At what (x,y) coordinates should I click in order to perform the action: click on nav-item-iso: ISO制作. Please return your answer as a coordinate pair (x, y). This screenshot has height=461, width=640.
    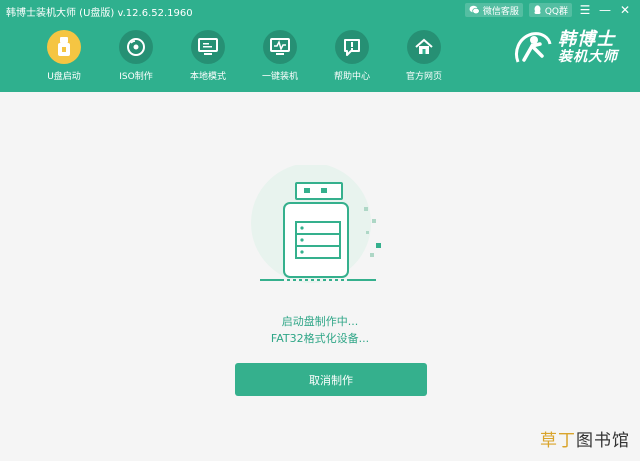
    Looking at the image, I should click on (136, 56).